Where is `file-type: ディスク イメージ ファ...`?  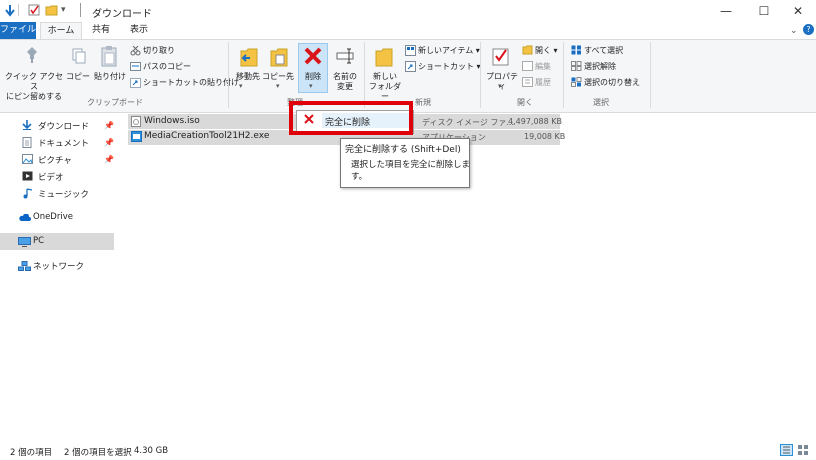 file-type: ディスク イメージ ファ... is located at coordinates (468, 122).